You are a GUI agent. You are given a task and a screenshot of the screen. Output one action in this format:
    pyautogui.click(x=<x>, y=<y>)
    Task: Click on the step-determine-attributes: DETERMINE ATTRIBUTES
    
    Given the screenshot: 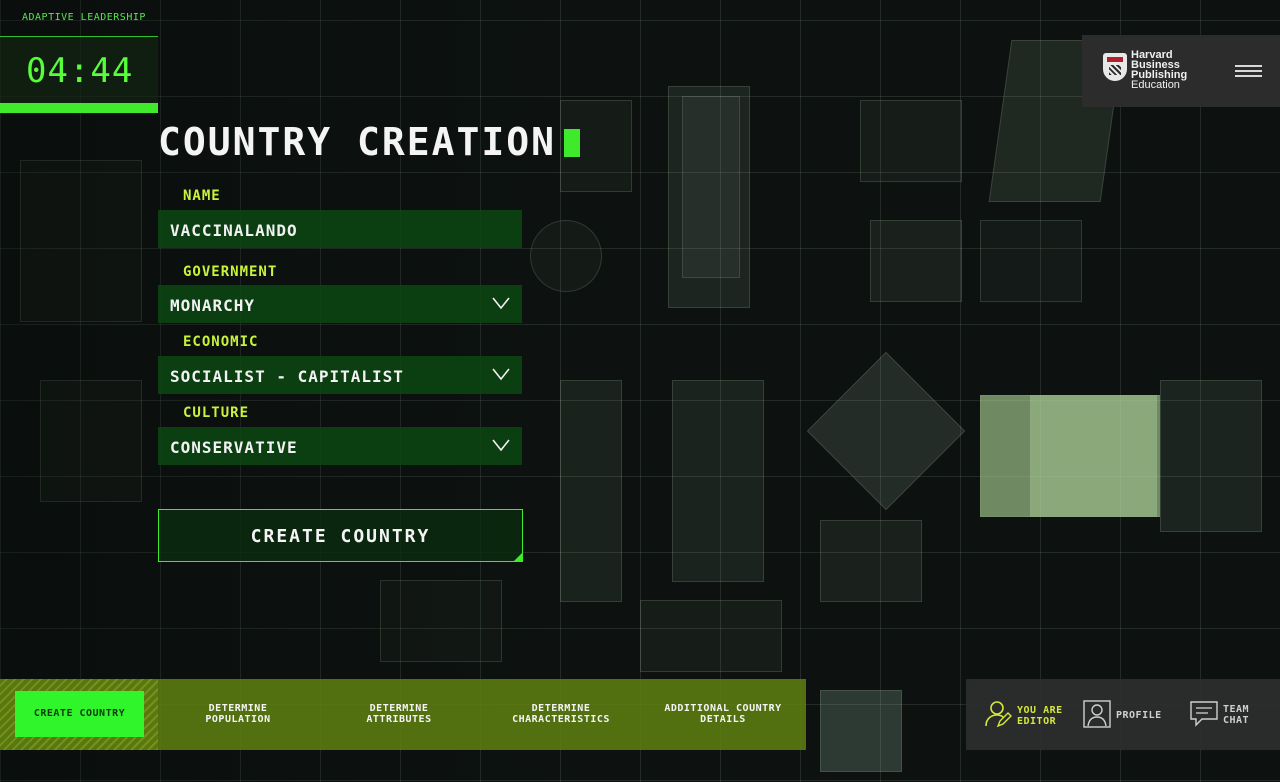 What is the action you would take?
    pyautogui.click(x=399, y=714)
    